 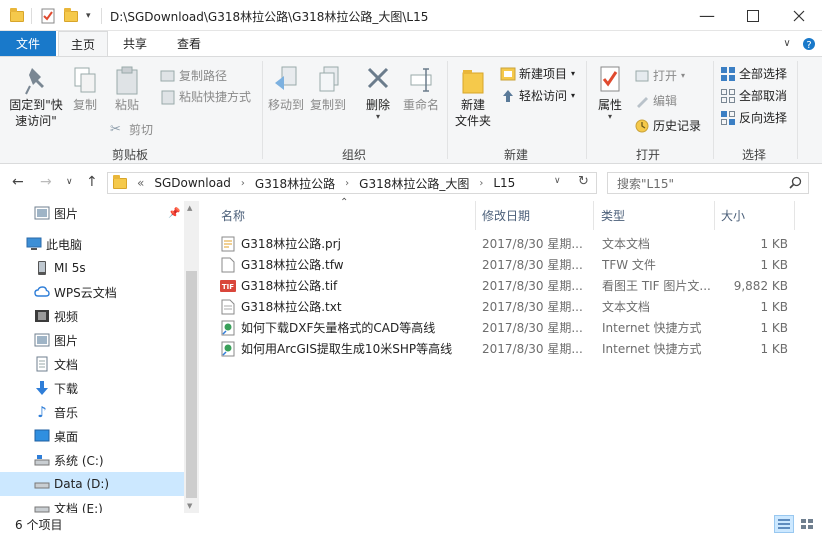 I want to click on nav-item-videos: 视频, so click(x=92, y=316).